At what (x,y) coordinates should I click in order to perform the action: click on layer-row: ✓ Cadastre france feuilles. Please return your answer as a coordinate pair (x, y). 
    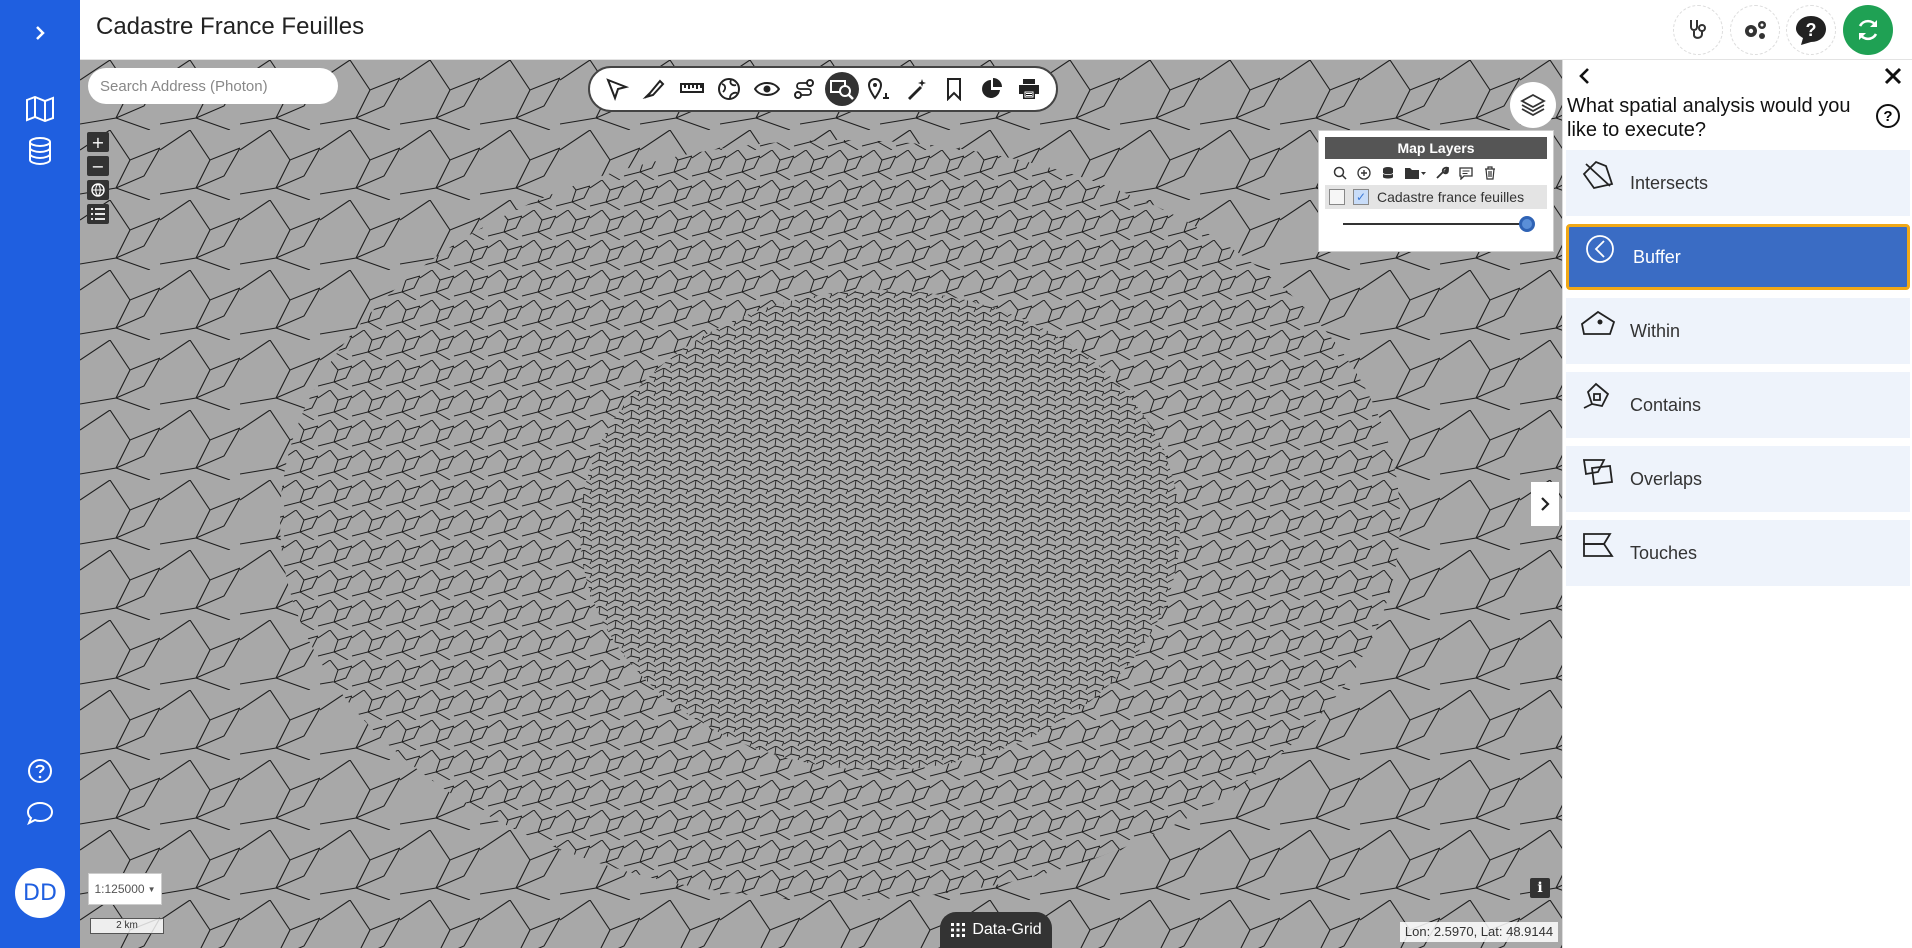
    Looking at the image, I should click on (1436, 197).